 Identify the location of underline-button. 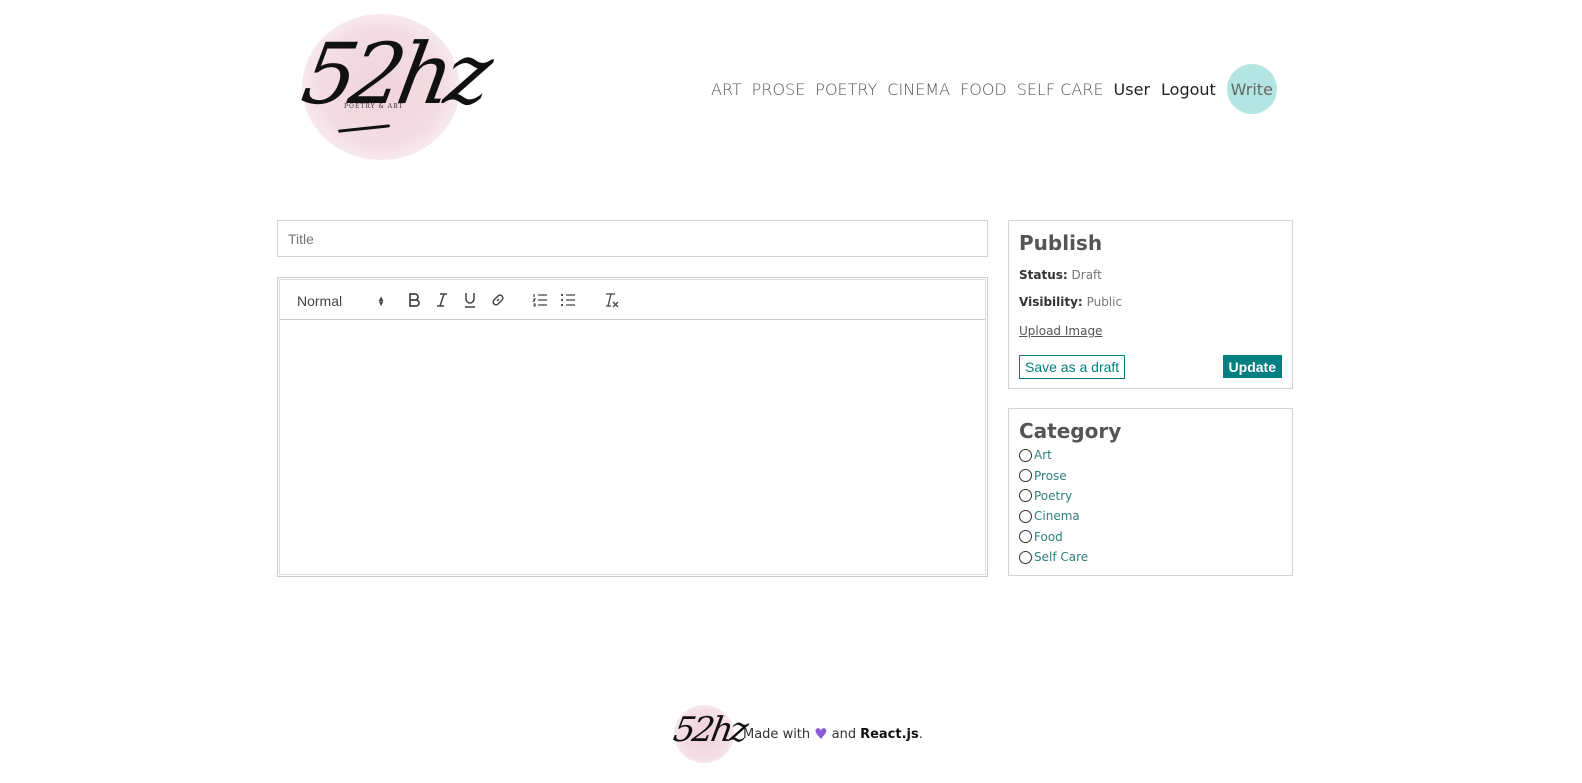
(470, 300).